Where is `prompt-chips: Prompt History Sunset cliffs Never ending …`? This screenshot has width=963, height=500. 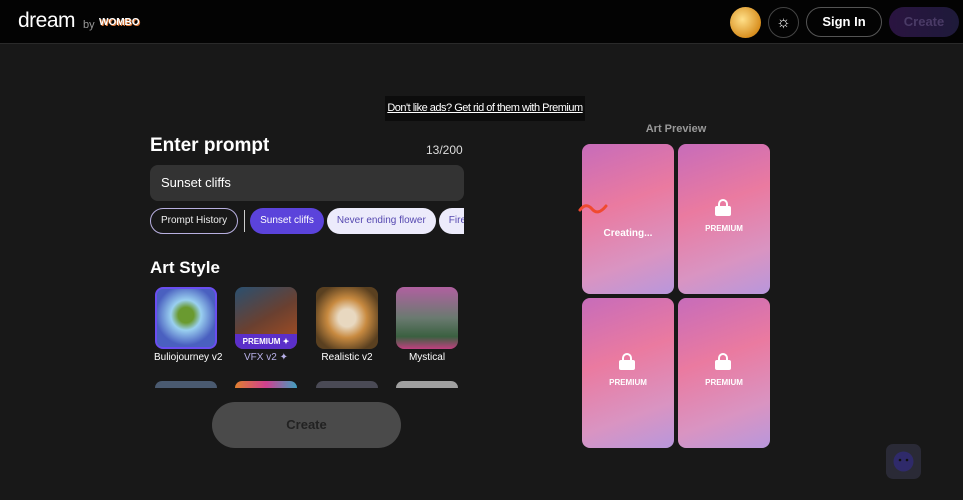 prompt-chips: Prompt History Sunset cliffs Never ending … is located at coordinates (307, 221).